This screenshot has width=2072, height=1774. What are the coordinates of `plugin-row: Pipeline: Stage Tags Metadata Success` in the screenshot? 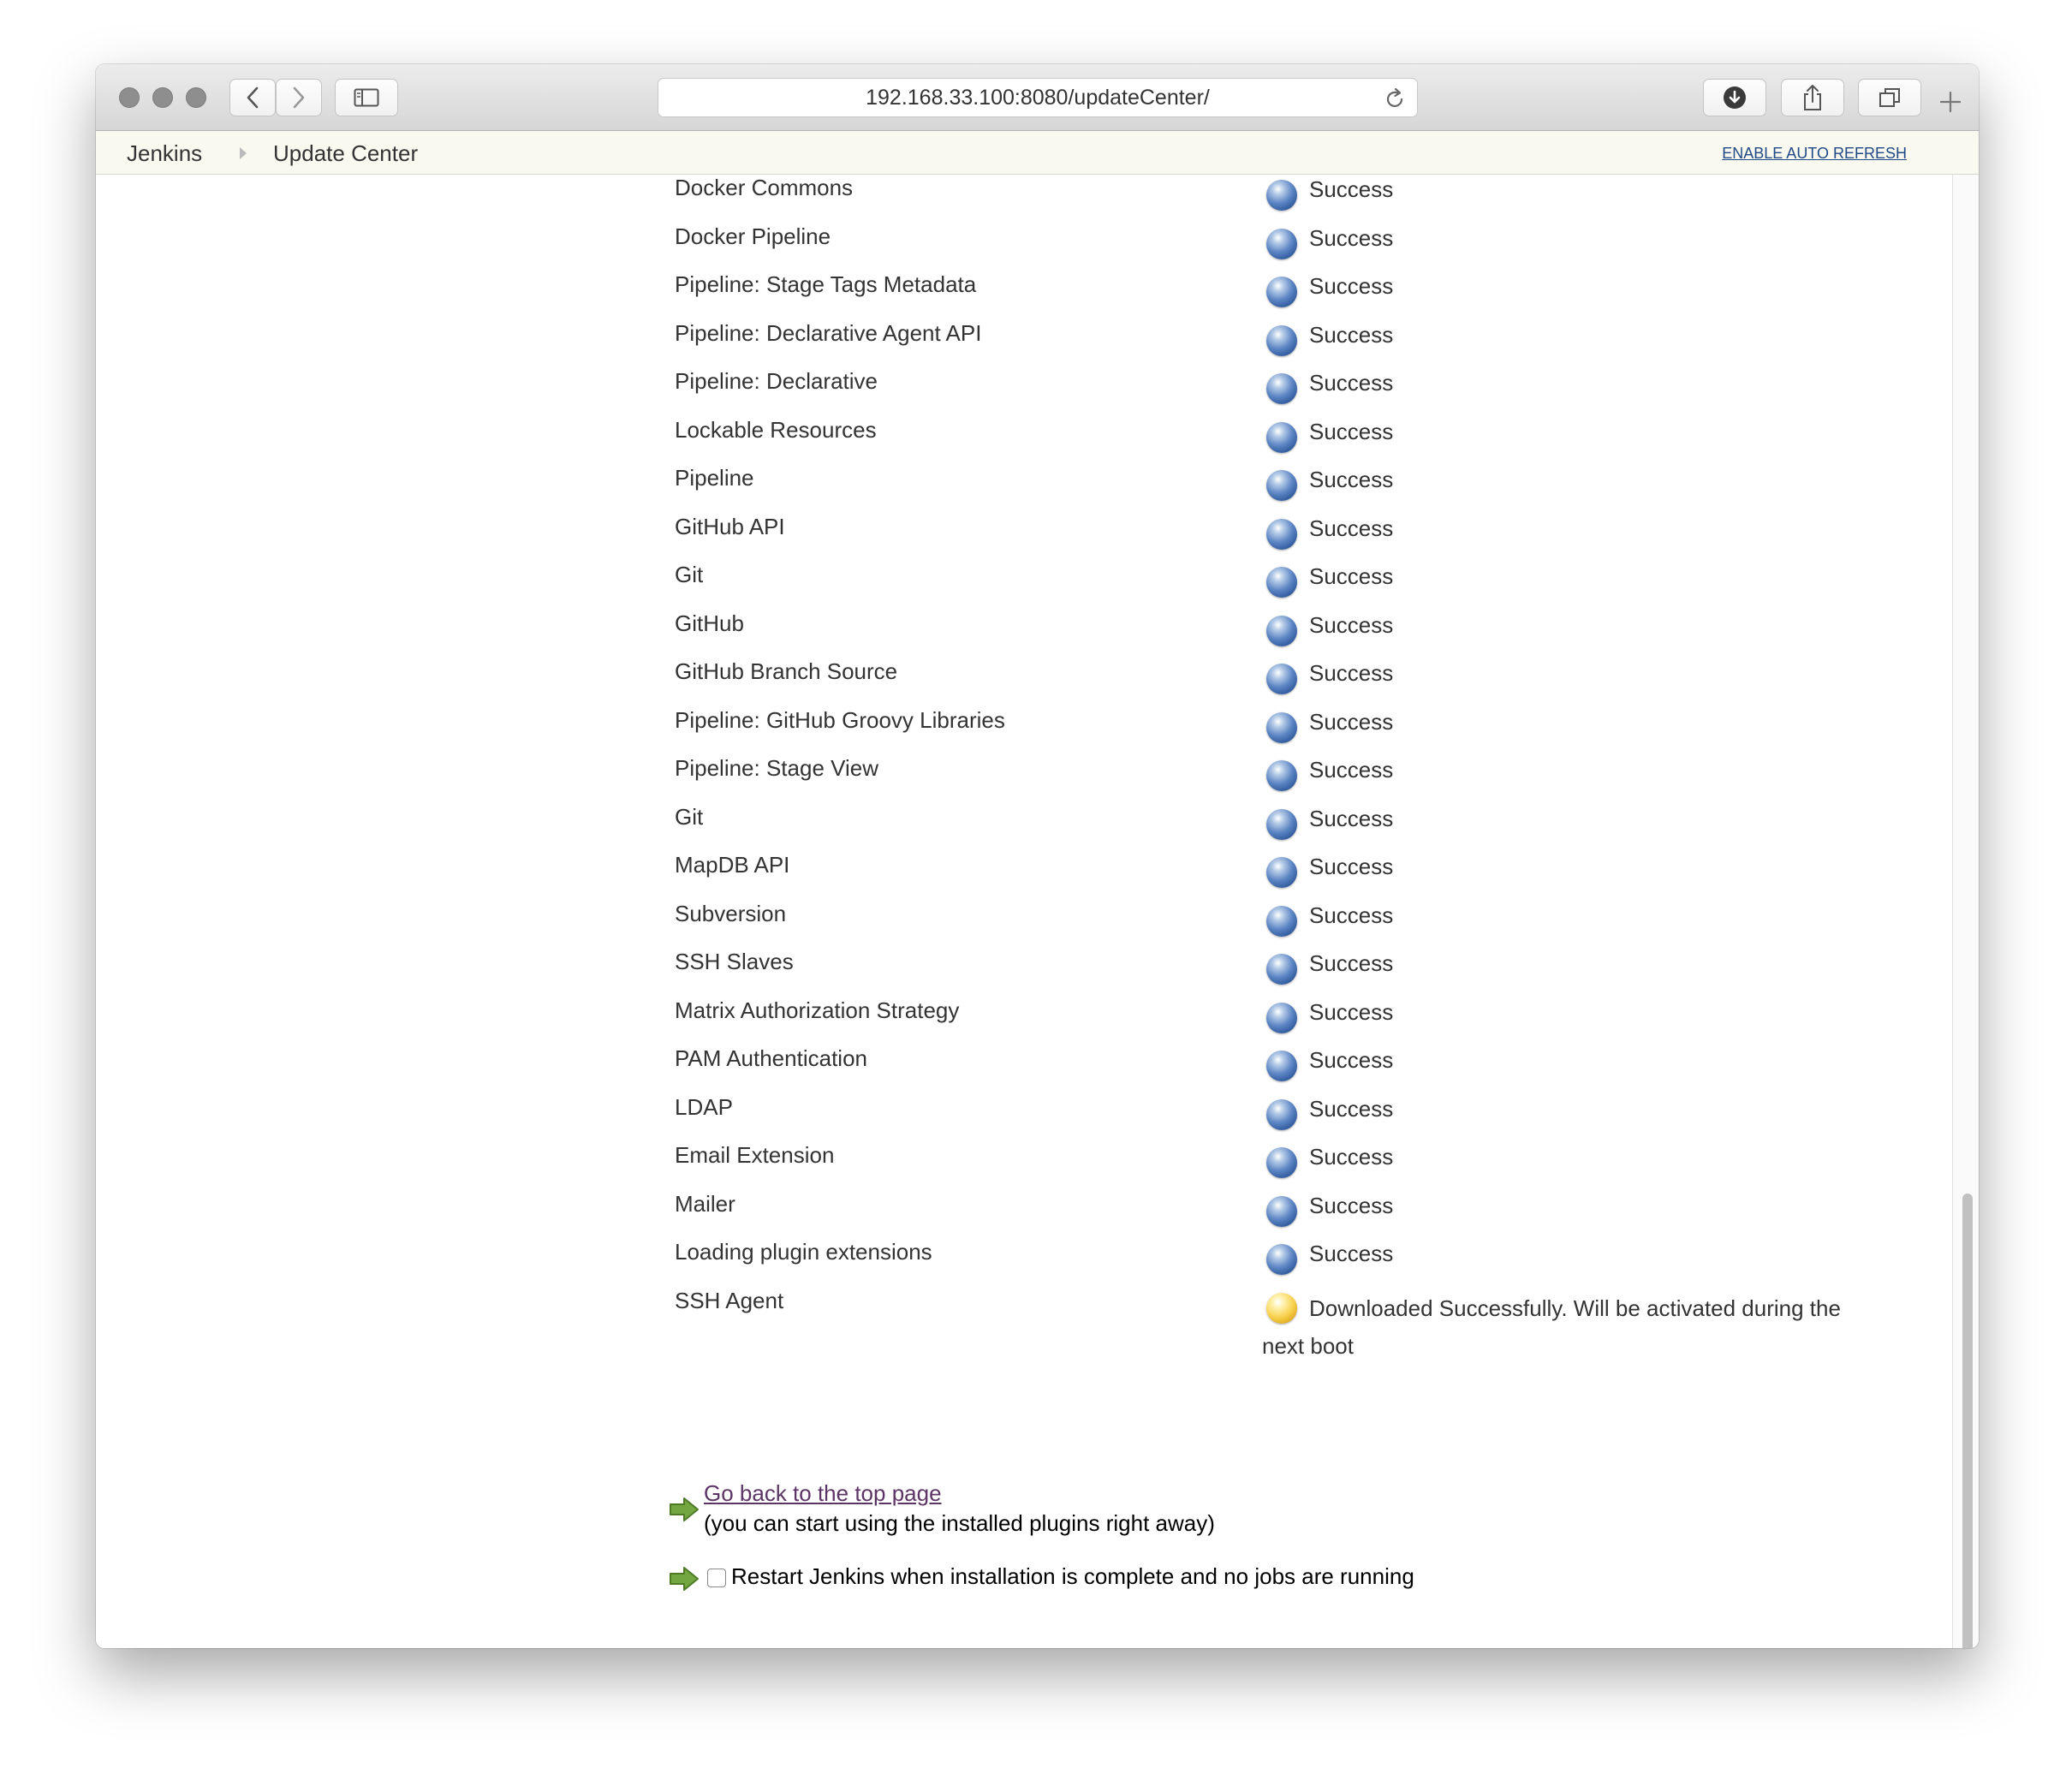 It's located at (1024, 295).